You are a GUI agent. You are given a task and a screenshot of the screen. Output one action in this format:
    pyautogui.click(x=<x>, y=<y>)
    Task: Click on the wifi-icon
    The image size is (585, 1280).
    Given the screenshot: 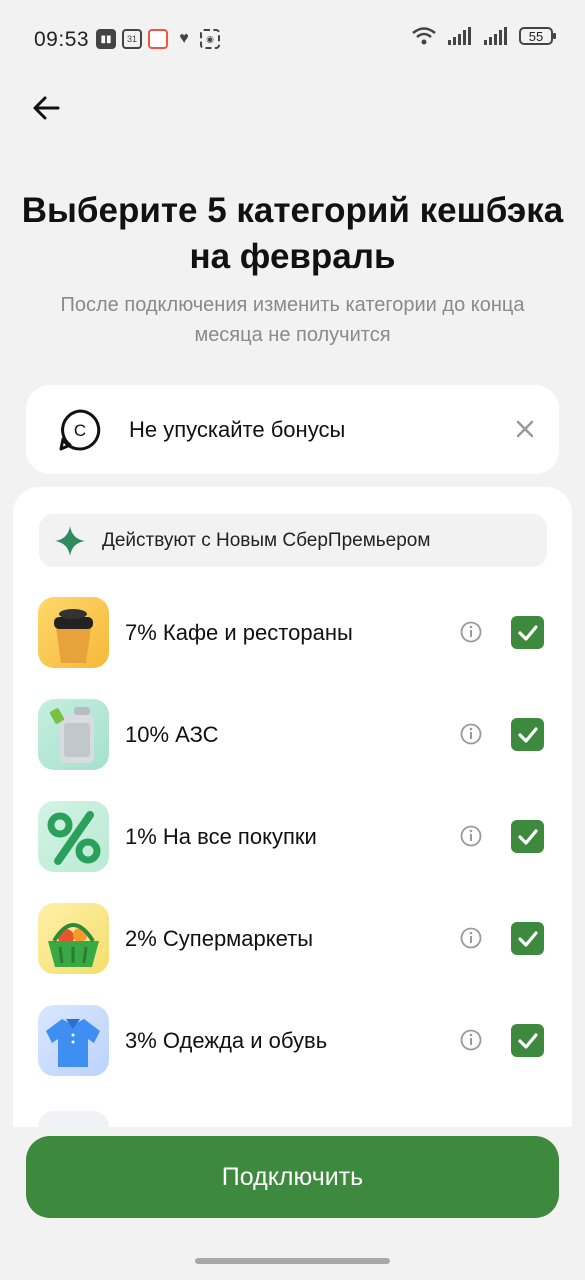 What is the action you would take?
    pyautogui.click(x=424, y=36)
    